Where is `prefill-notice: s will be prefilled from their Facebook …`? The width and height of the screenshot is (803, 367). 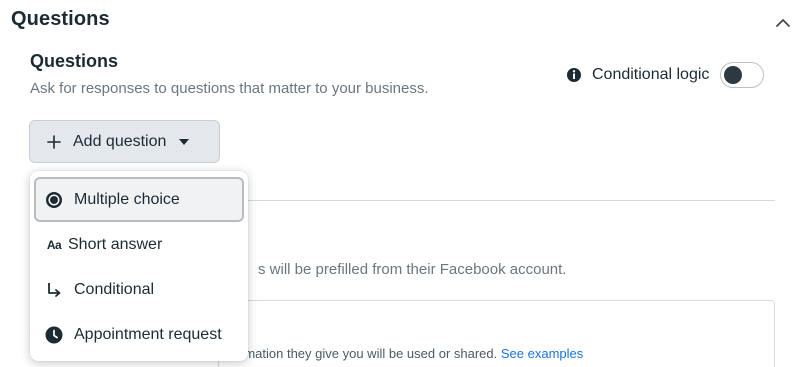
prefill-notice: s will be prefilled from their Facebook … is located at coordinates (412, 269).